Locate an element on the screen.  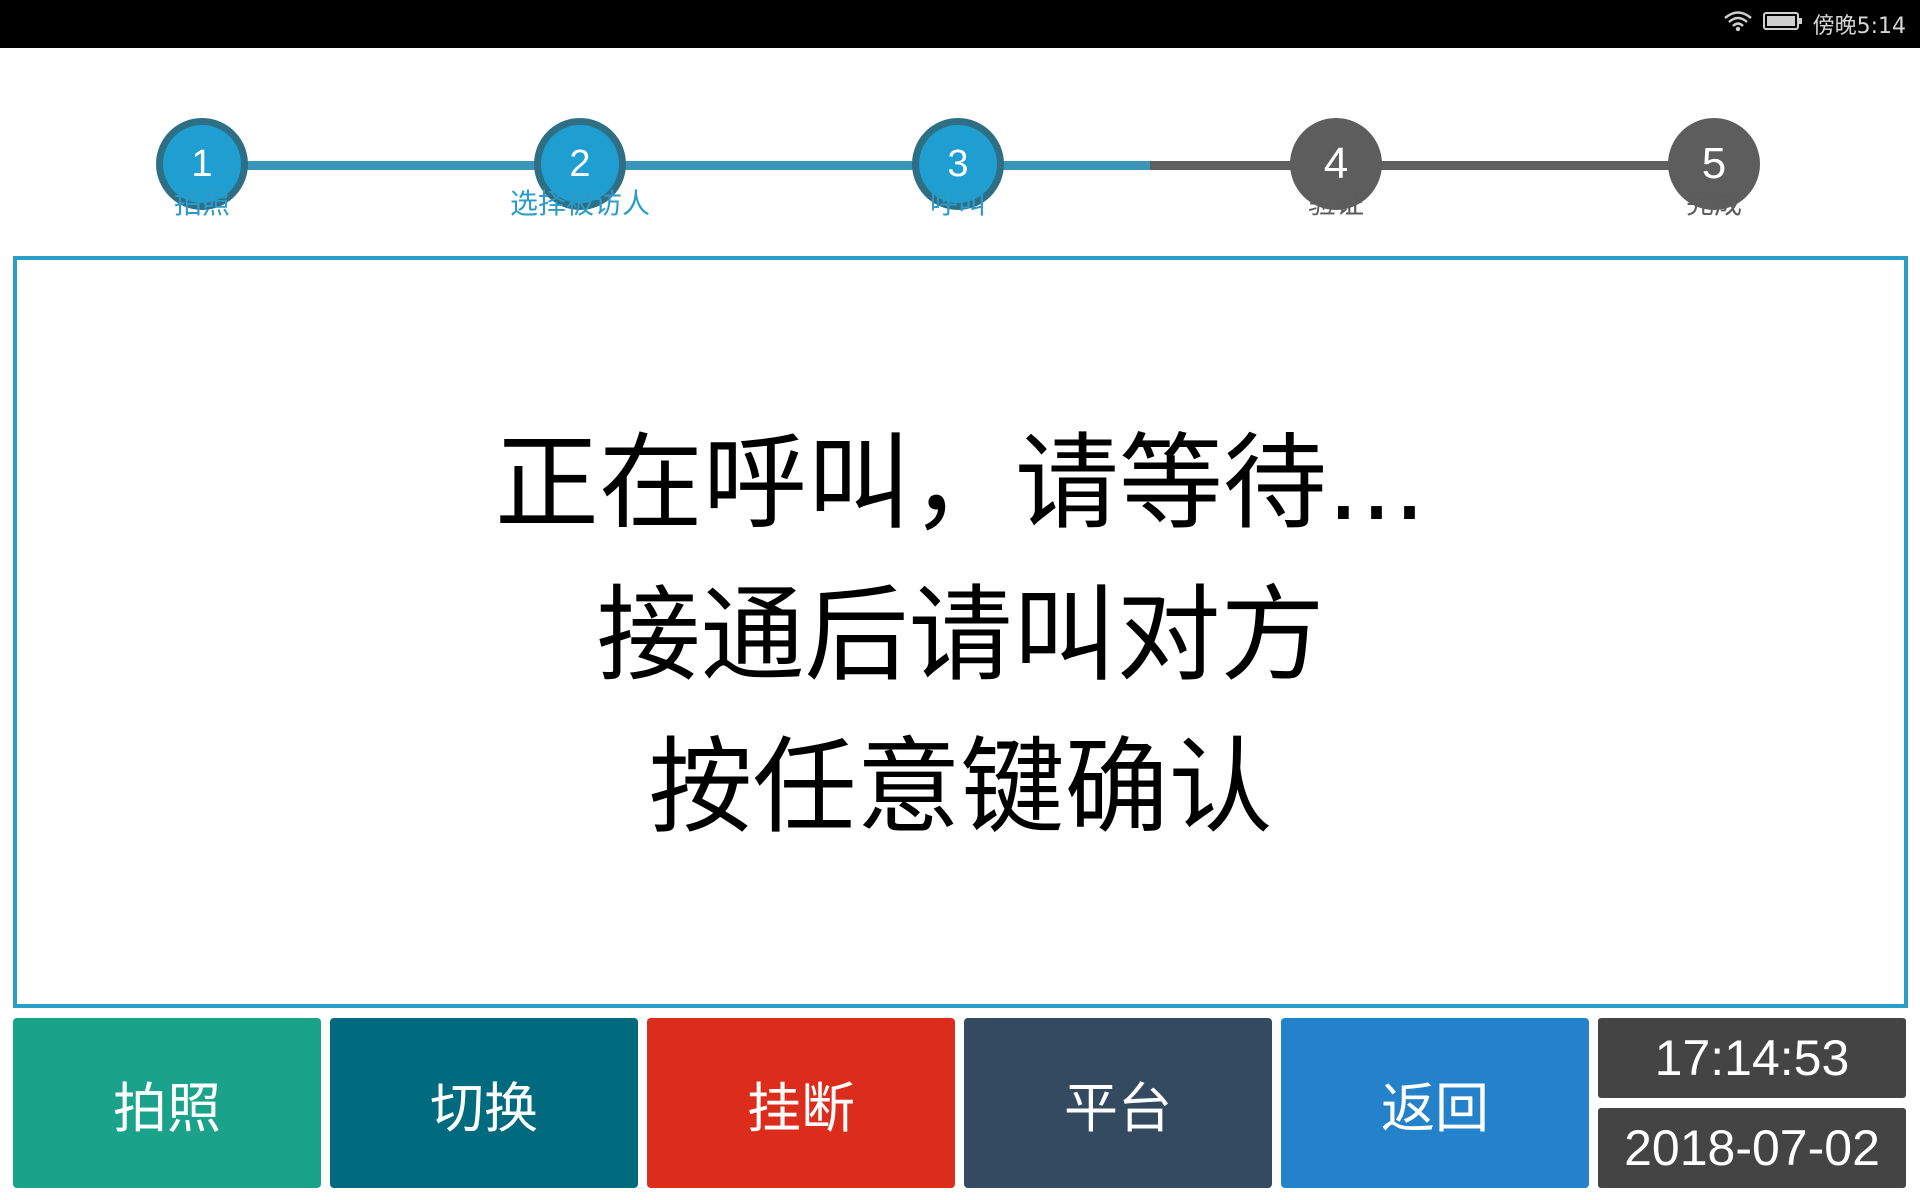
back-button: 返回 is located at coordinates (1435, 1103).